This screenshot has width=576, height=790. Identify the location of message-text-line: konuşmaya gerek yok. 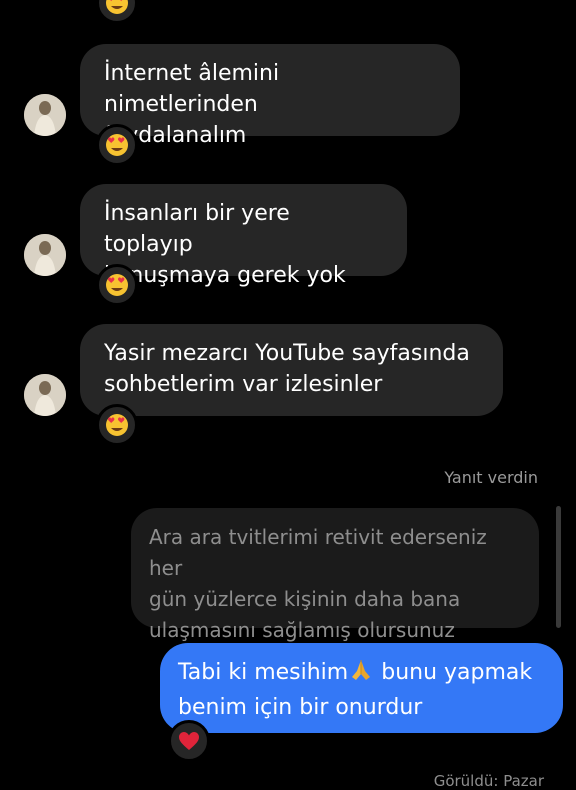
(225, 275).